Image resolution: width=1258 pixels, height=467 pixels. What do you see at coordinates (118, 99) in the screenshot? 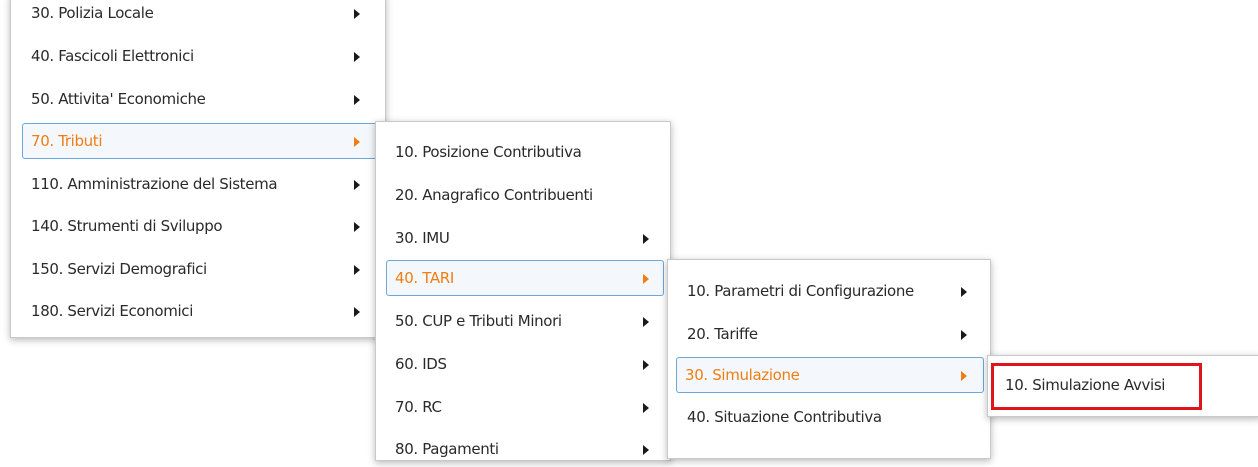
I see `menu-item-label: 50. Attivita' Economiche` at bounding box center [118, 99].